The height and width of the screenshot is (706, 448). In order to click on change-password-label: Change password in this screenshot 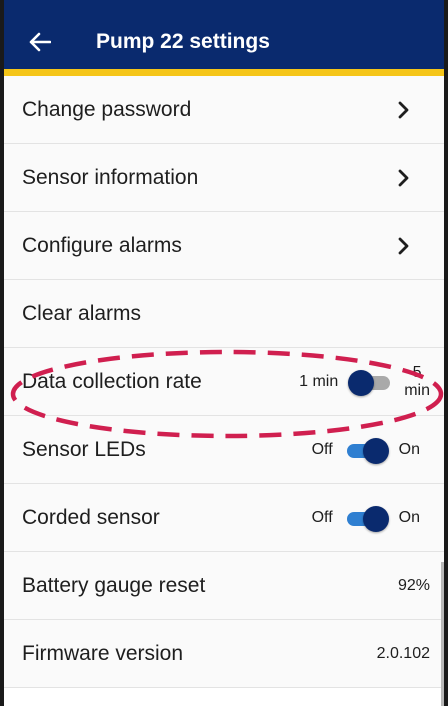, I will do `click(107, 109)`.